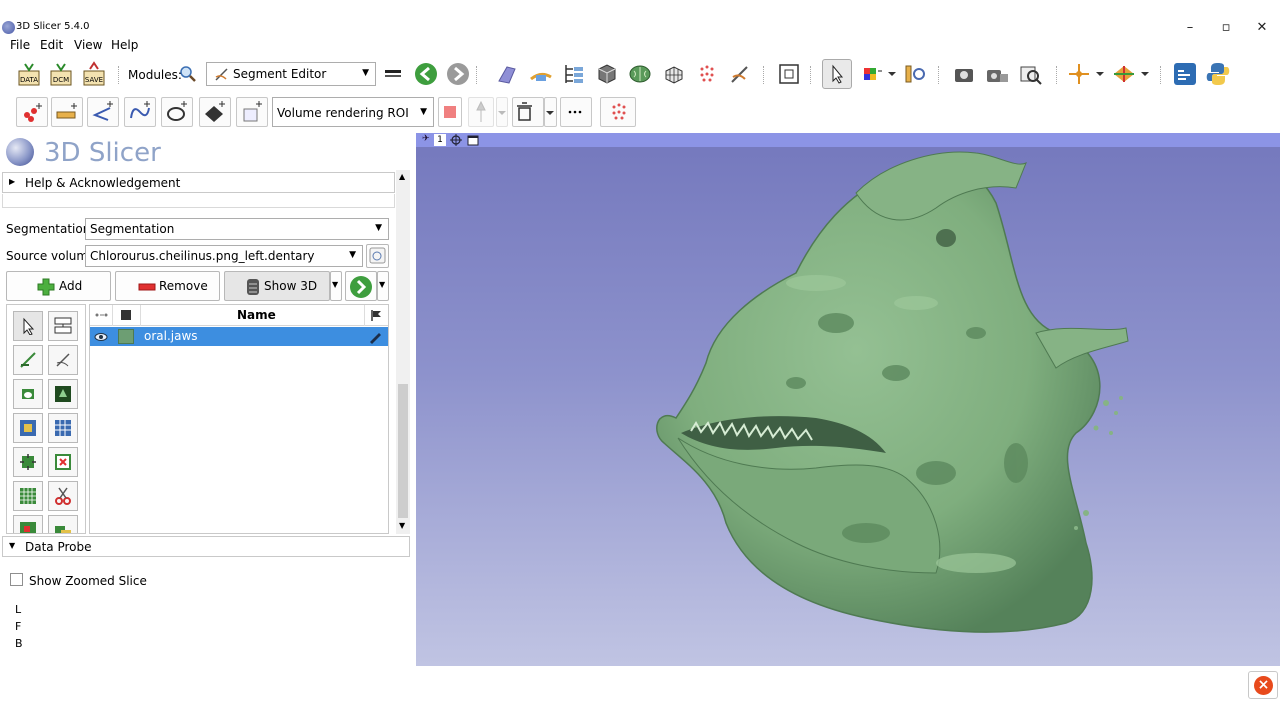 This screenshot has width=1280, height=720. Describe the element at coordinates (28, 326) in the screenshot. I see `effect-none` at that location.